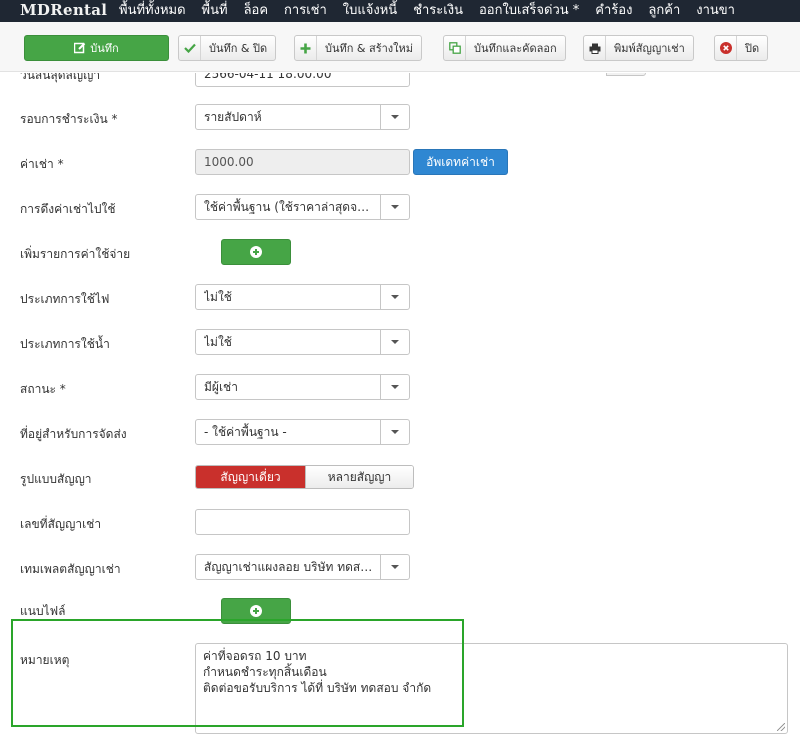 This screenshot has height=754, width=800. I want to click on check-icon, so click(190, 48).